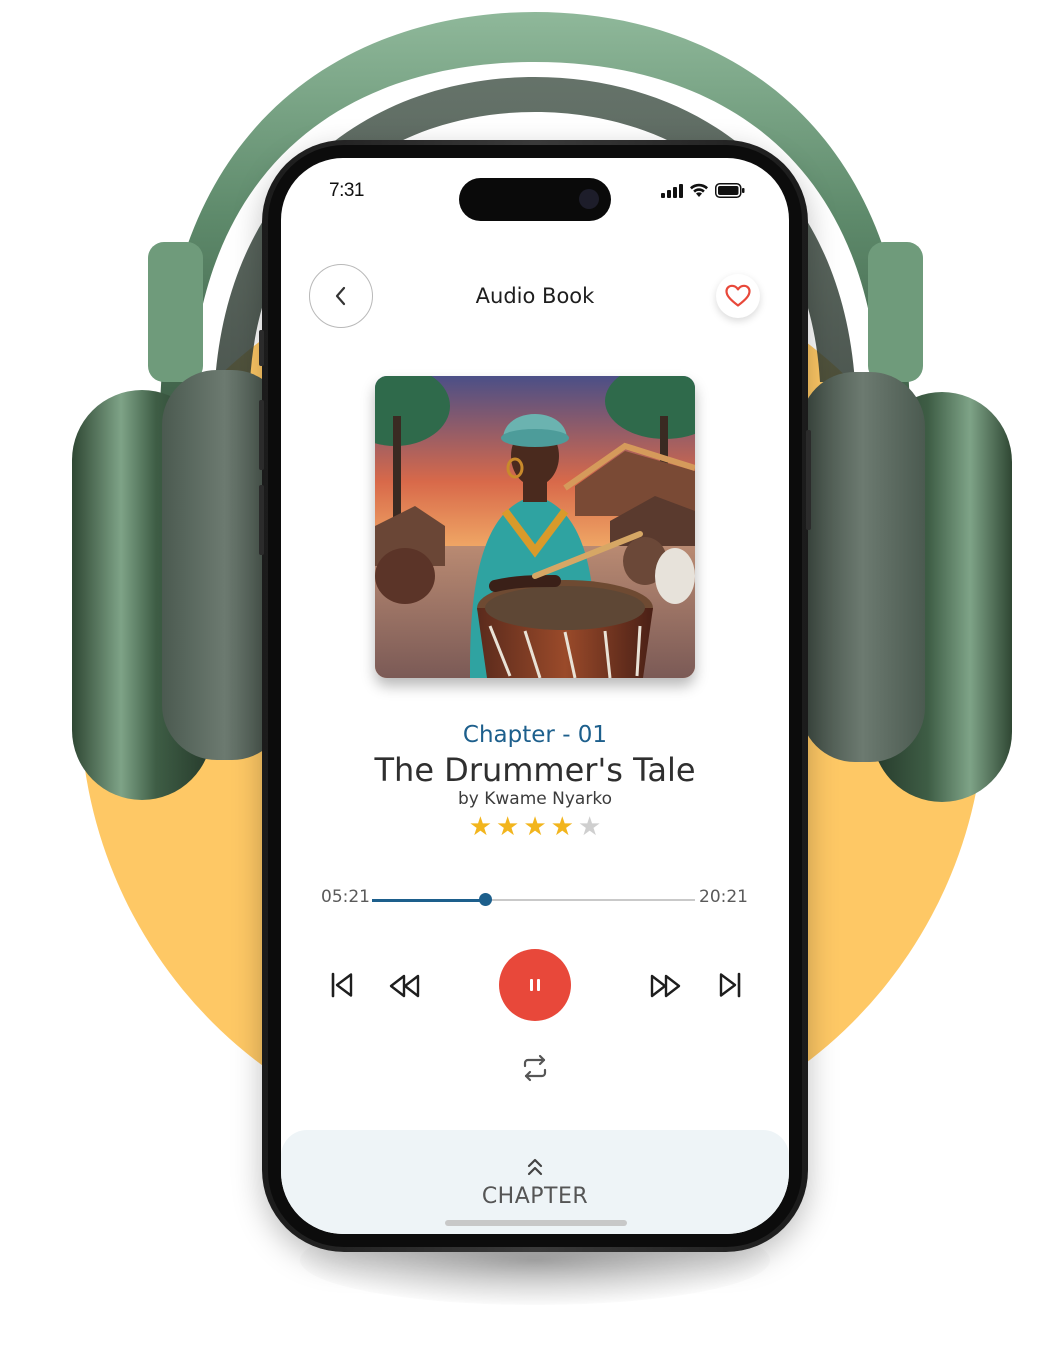 The image size is (1063, 1355). I want to click on heart-icon, so click(738, 295).